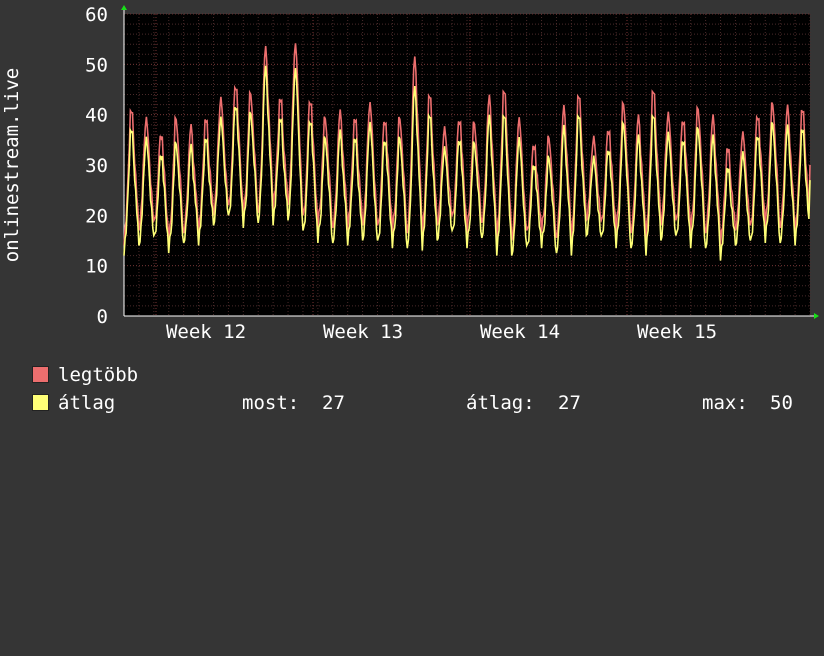  I want to click on stat-max-label: max:, so click(725, 403).